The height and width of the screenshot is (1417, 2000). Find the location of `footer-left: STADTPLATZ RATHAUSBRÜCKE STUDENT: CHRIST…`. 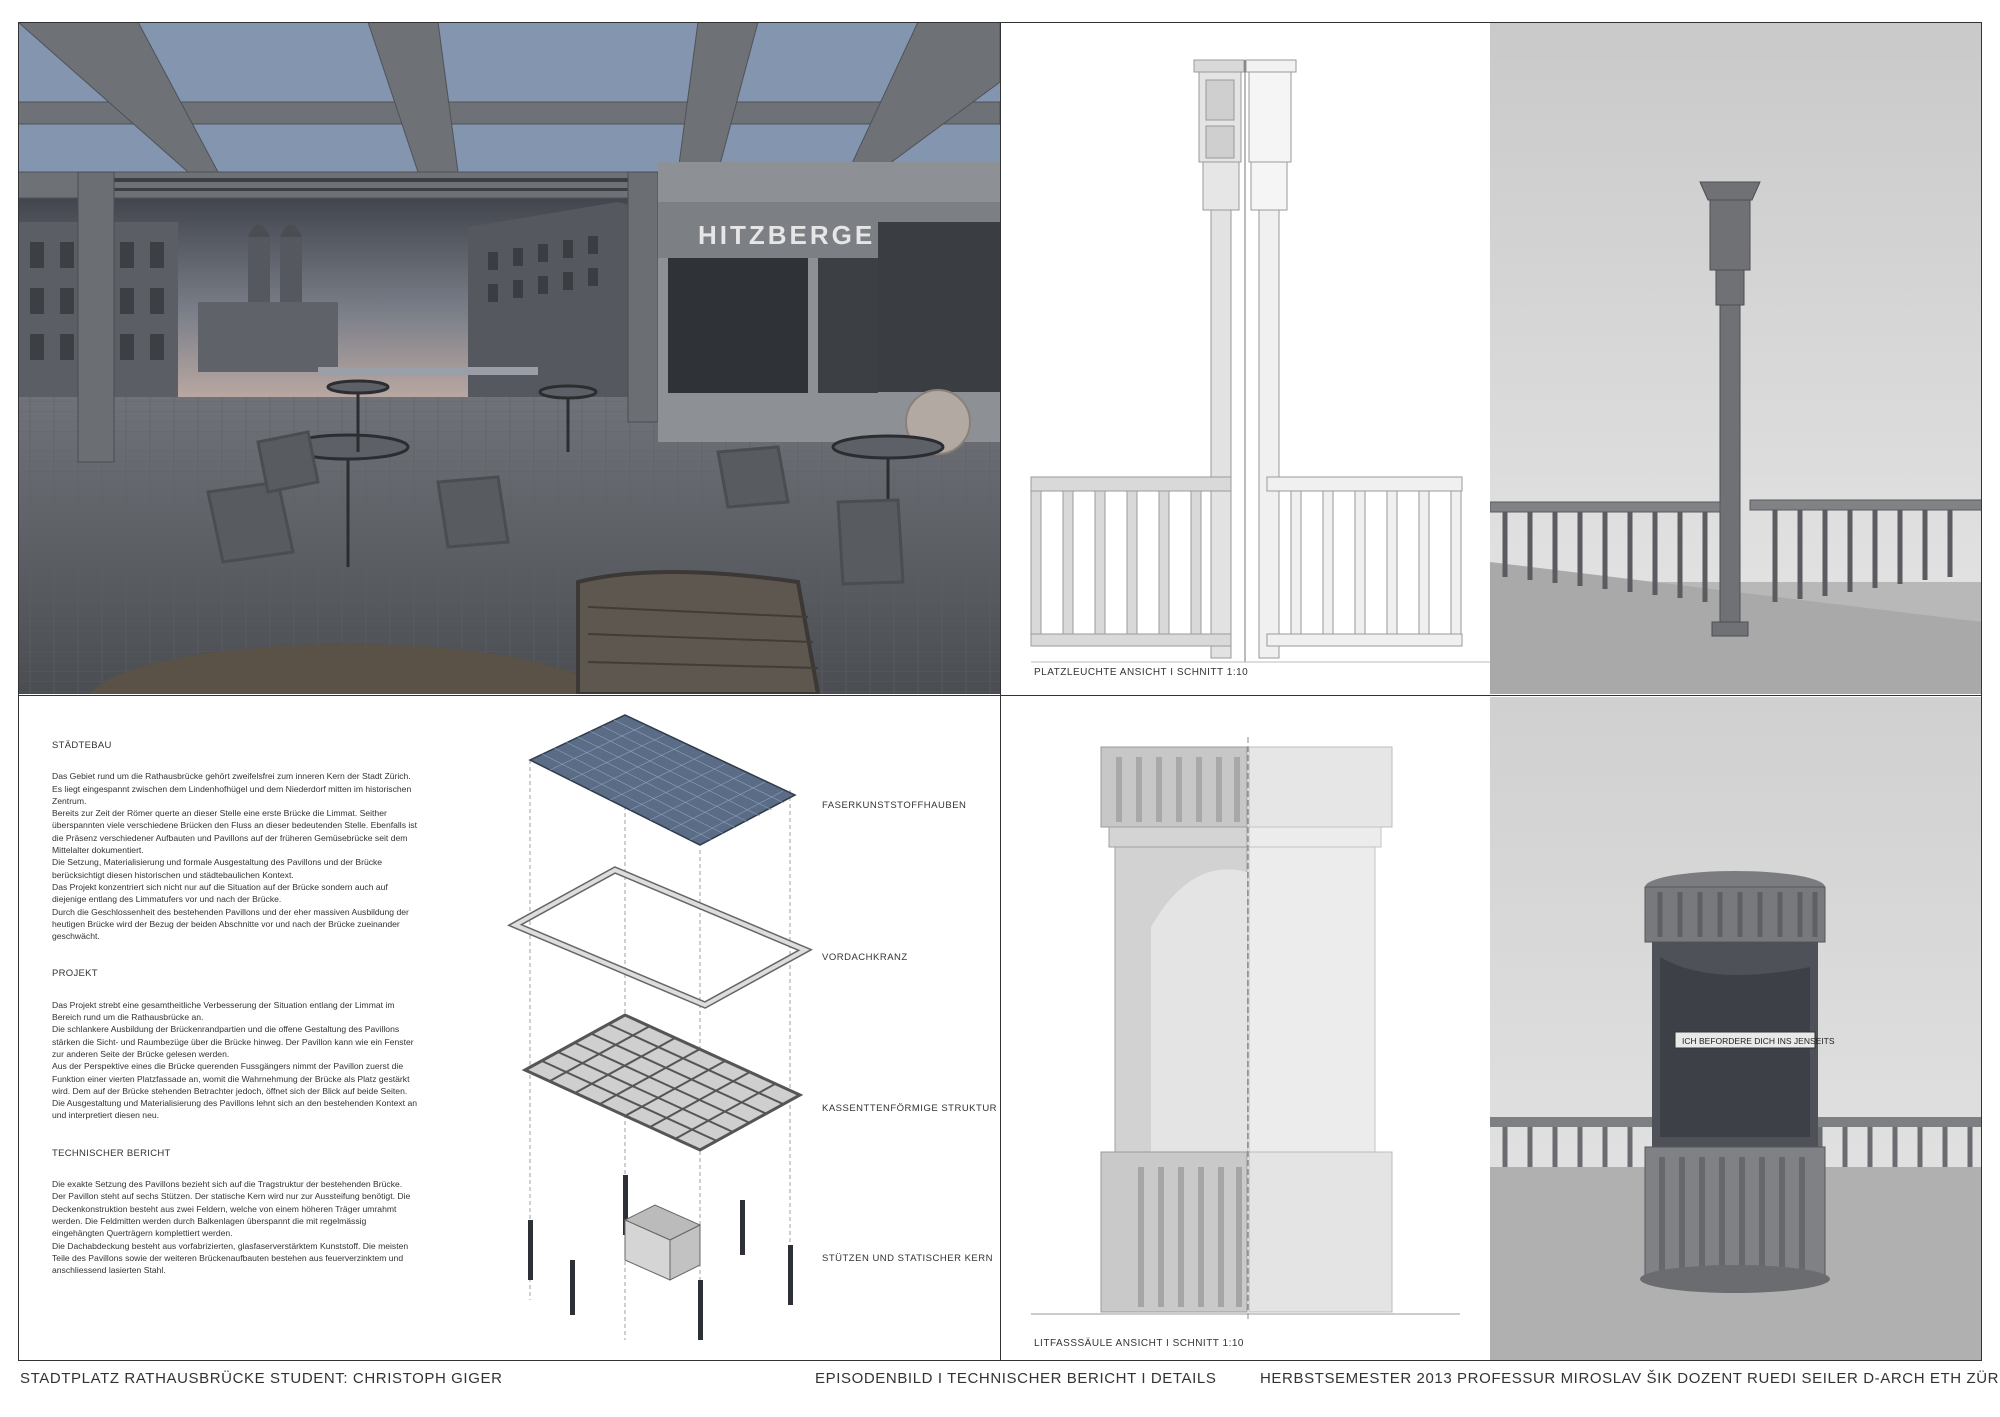

footer-left: STADTPLATZ RATHAUSBRÜCKE STUDENT: CHRIST… is located at coordinates (261, 1378).